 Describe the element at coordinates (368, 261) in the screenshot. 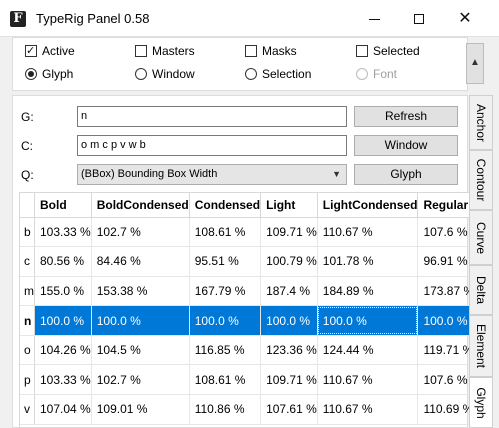

I see `table-cell: 101.78 %` at that location.